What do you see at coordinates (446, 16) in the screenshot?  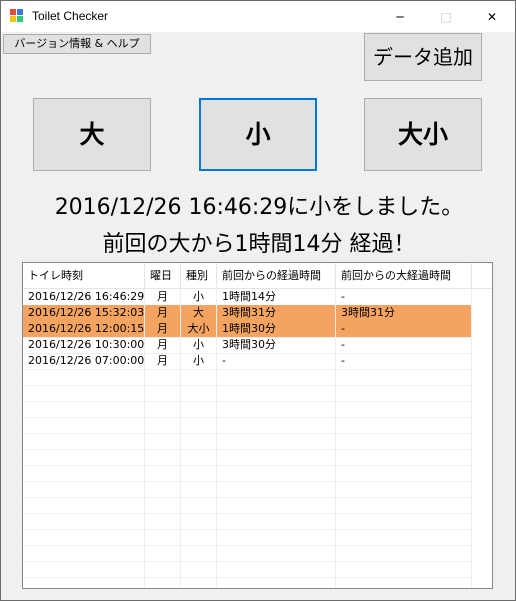 I see `maximize-button: □` at bounding box center [446, 16].